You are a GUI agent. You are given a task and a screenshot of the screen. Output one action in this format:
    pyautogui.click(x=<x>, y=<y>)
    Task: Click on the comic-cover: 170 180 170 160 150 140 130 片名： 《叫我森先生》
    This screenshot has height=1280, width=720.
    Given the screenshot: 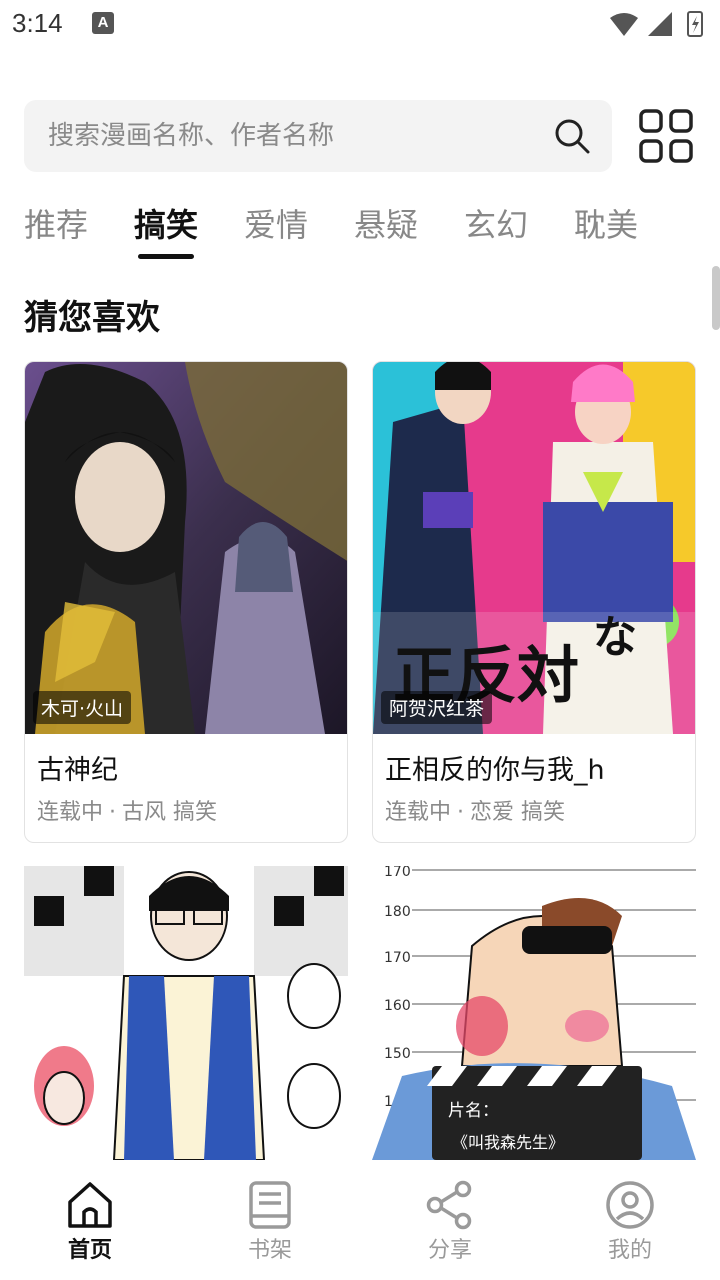 What is the action you would take?
    pyautogui.click(x=534, y=1013)
    